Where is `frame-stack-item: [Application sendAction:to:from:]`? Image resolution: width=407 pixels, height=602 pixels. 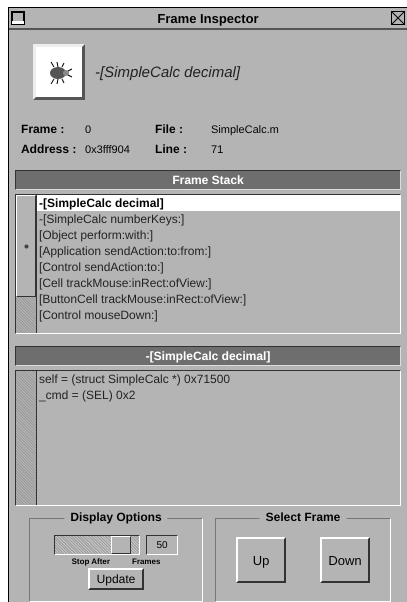
frame-stack-item: [Application sendAction:to:from:] is located at coordinates (218, 251).